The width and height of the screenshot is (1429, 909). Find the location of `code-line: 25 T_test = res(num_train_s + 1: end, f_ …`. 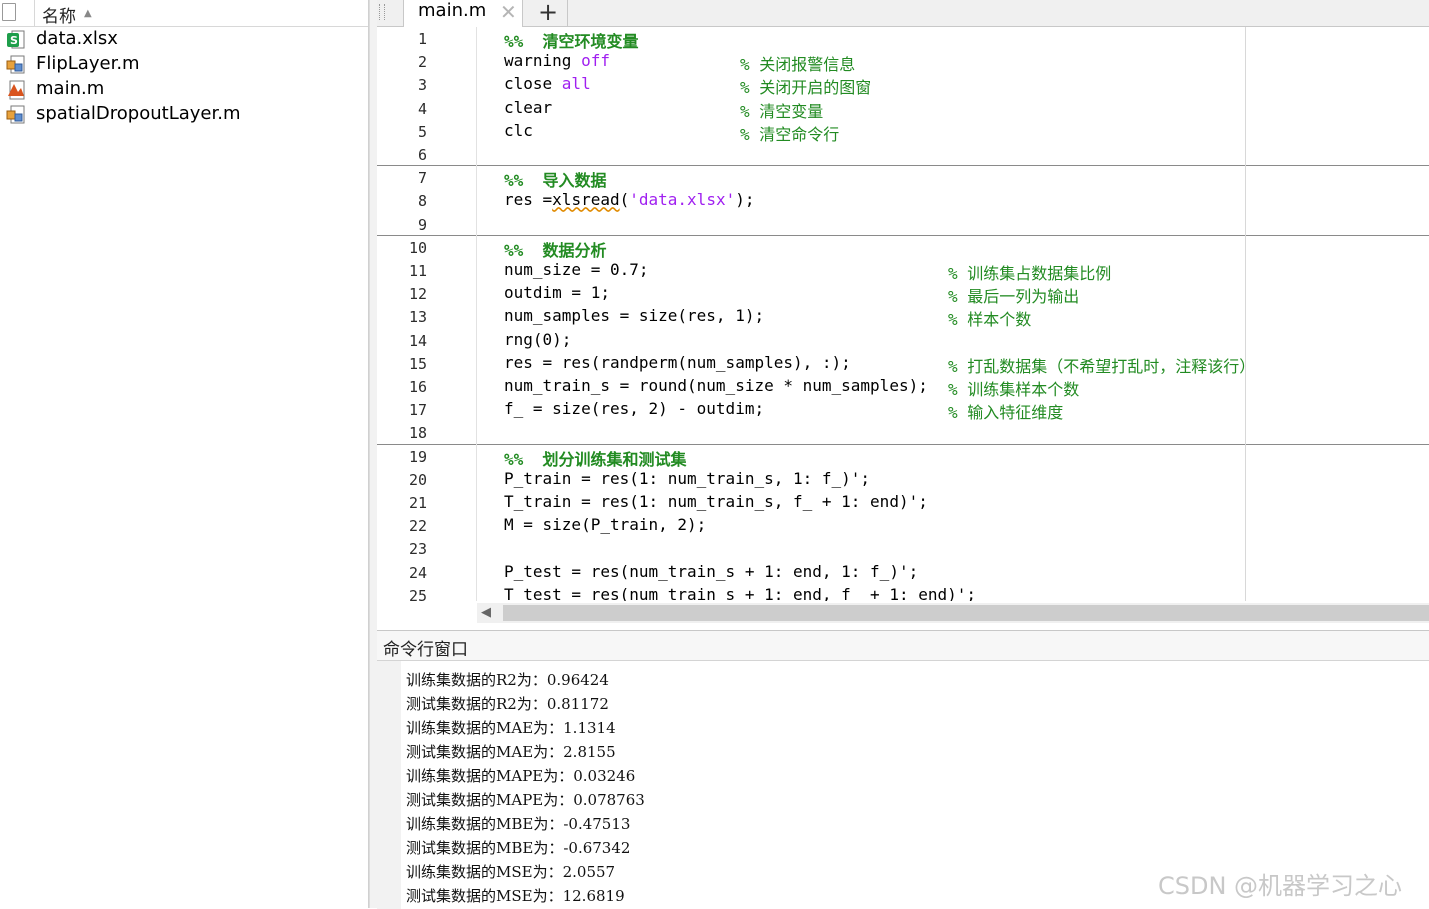

code-line: 25 T_test = res(num_train_s + 1: end, f_ … is located at coordinates (903, 592).